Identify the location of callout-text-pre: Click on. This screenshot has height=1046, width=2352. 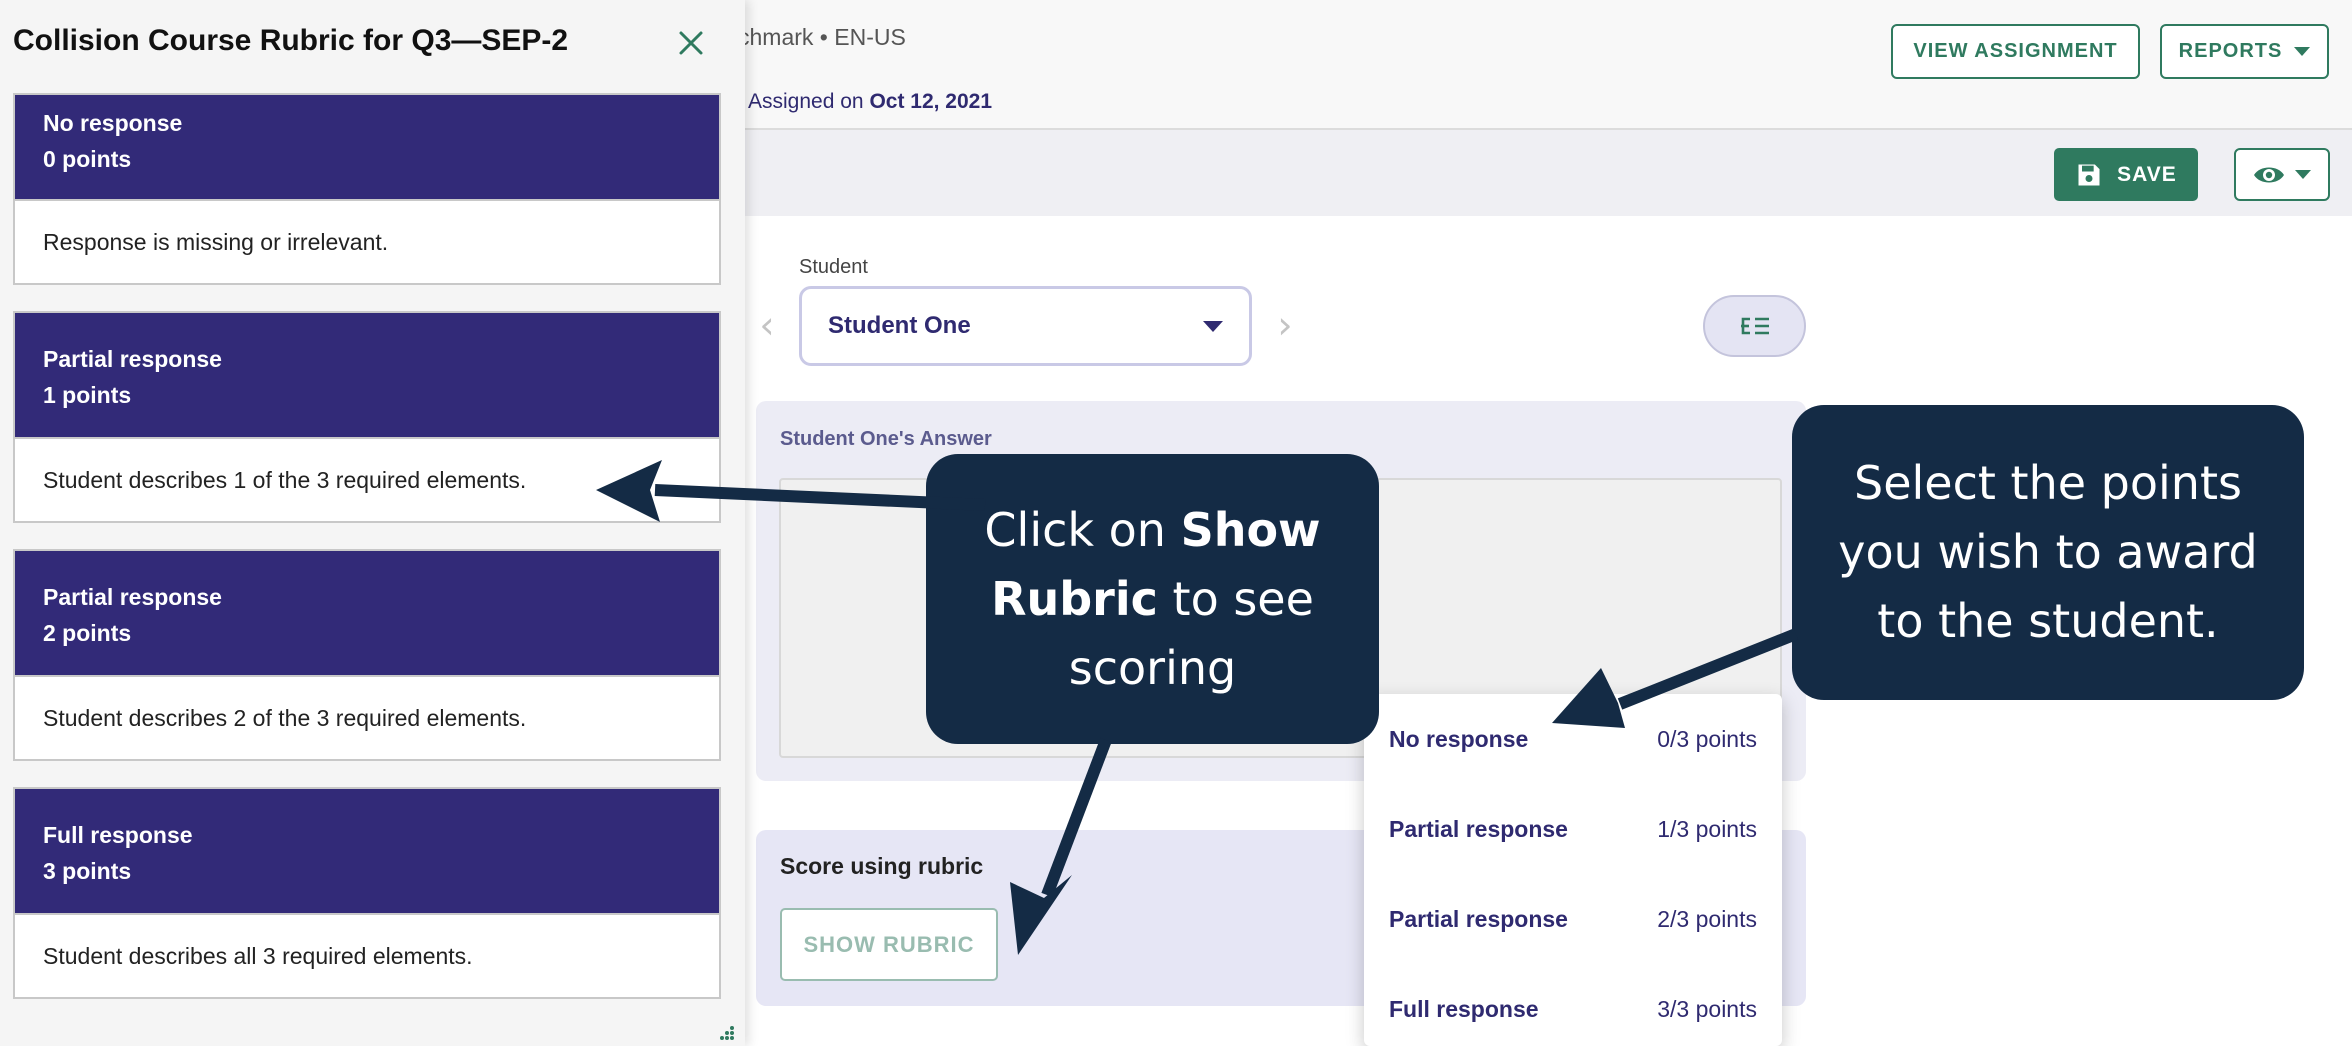
(1082, 529).